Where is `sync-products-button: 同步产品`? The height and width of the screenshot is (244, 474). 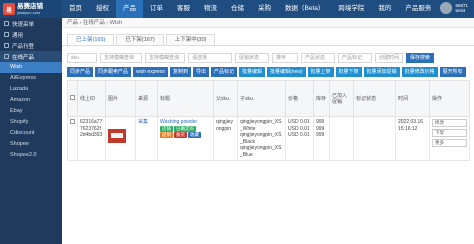 sync-products-button: 同步产品 is located at coordinates (80, 72).